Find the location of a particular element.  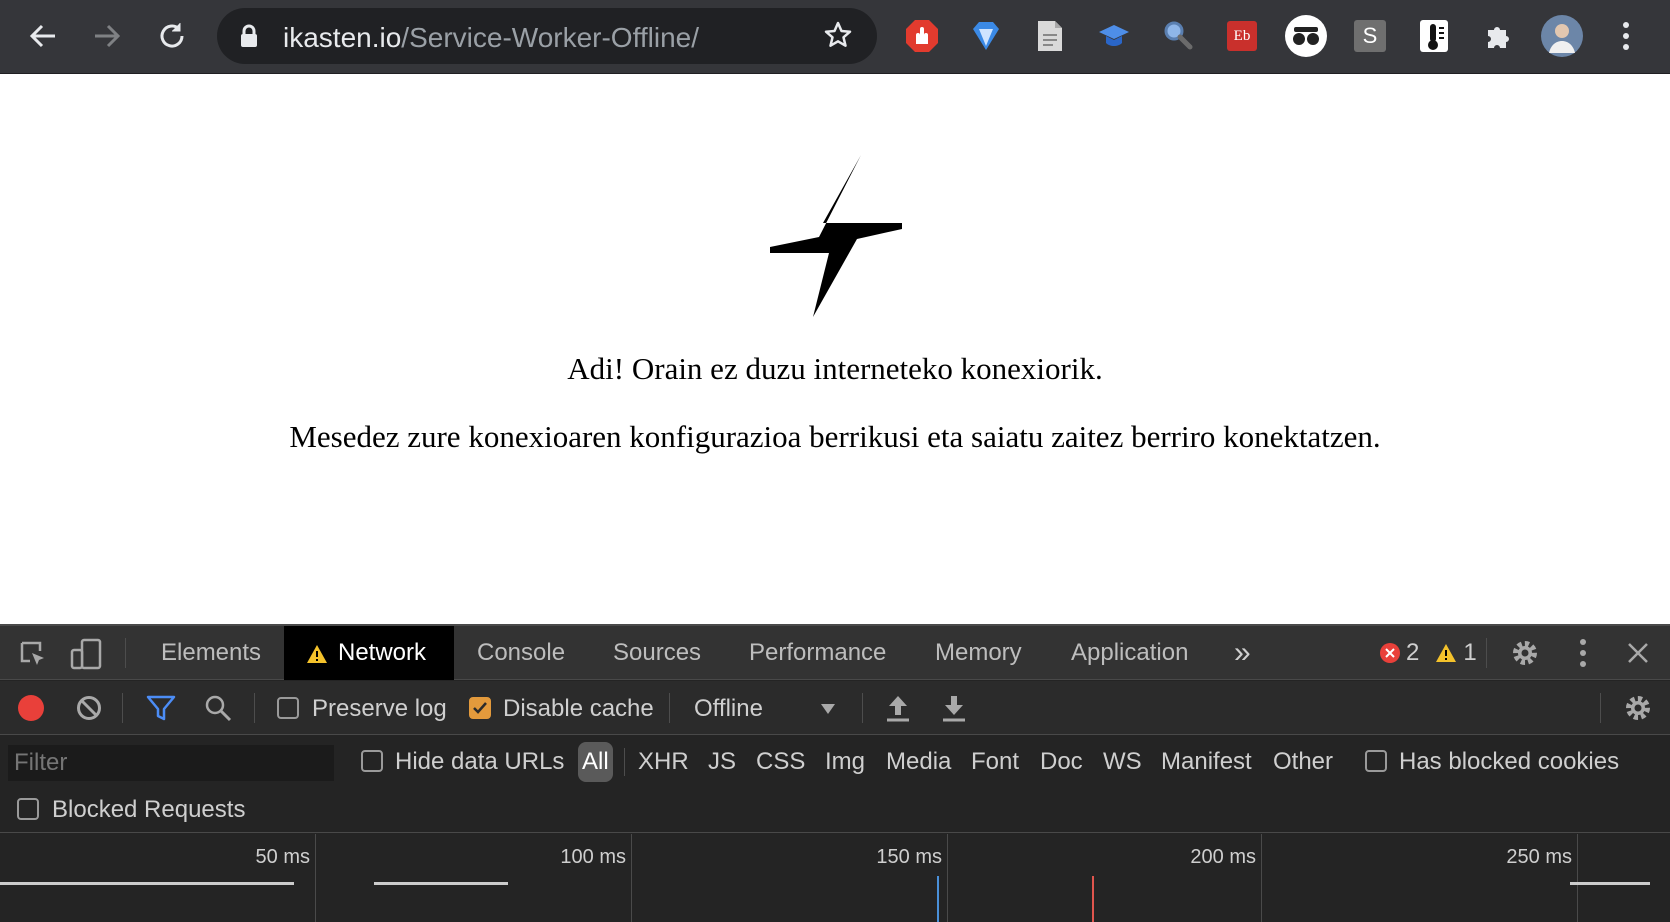

tab-application: Application is located at coordinates (1129, 653).